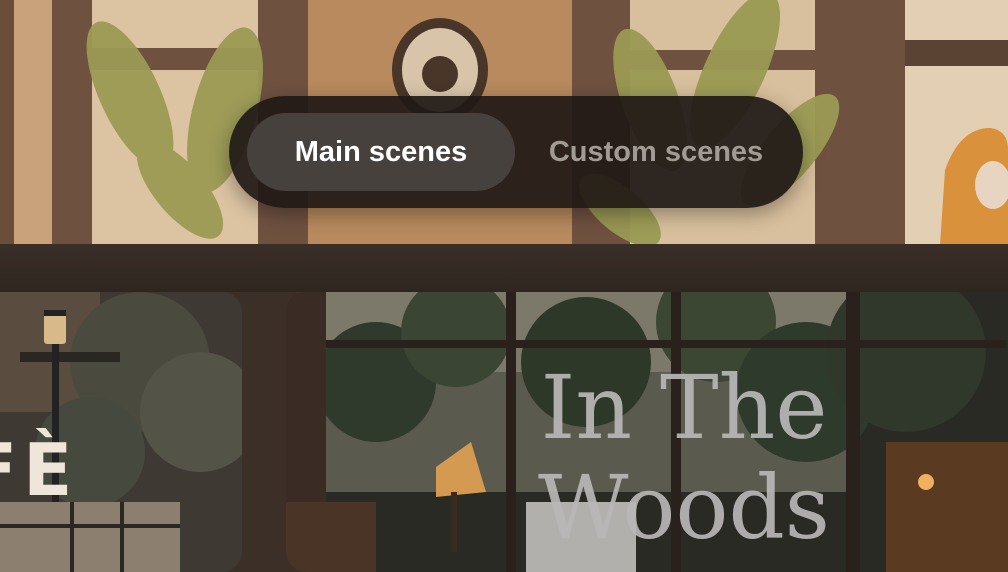  Describe the element at coordinates (656, 152) in the screenshot. I see `tab-custom-scenes: Custom scenes` at that location.